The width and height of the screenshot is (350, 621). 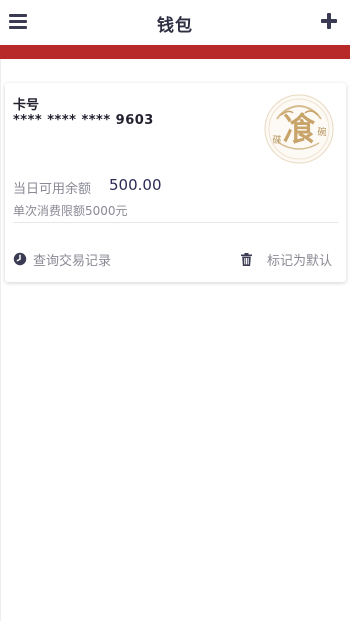 I want to click on page-title: 钱包, so click(x=175, y=26).